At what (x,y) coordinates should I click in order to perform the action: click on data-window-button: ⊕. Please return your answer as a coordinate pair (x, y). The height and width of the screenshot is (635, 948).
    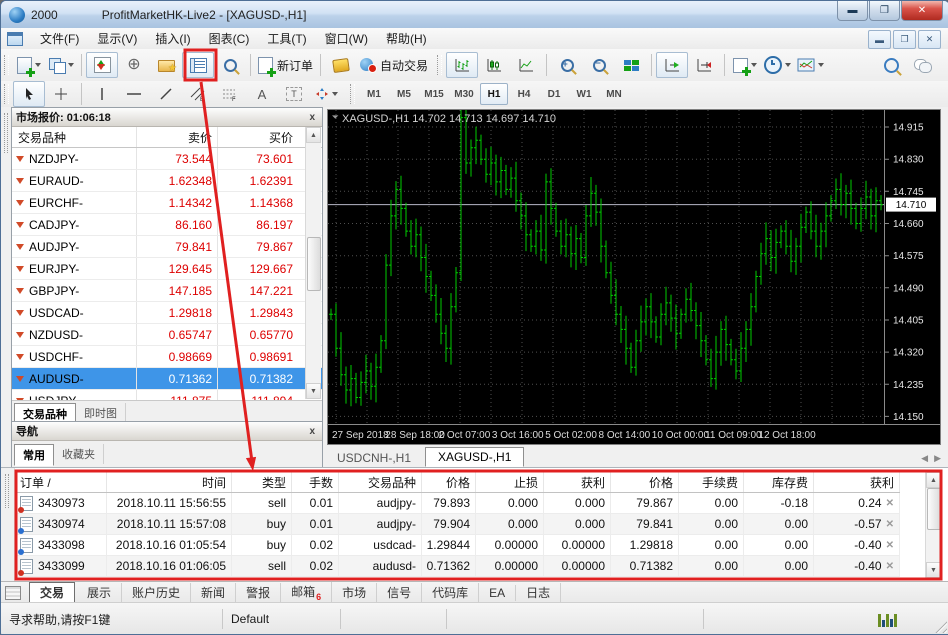
    Looking at the image, I should click on (134, 65).